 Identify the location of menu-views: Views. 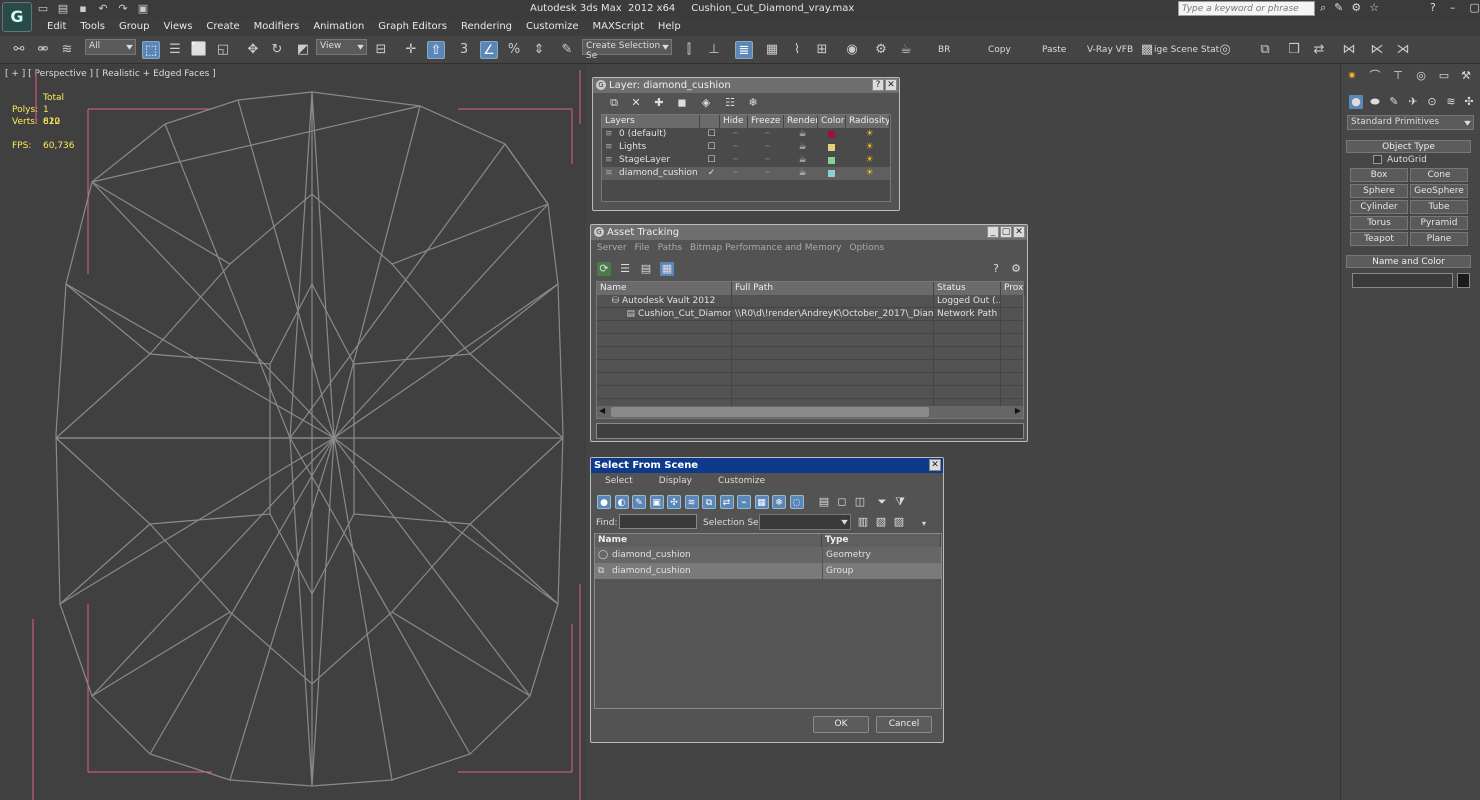
(177, 26).